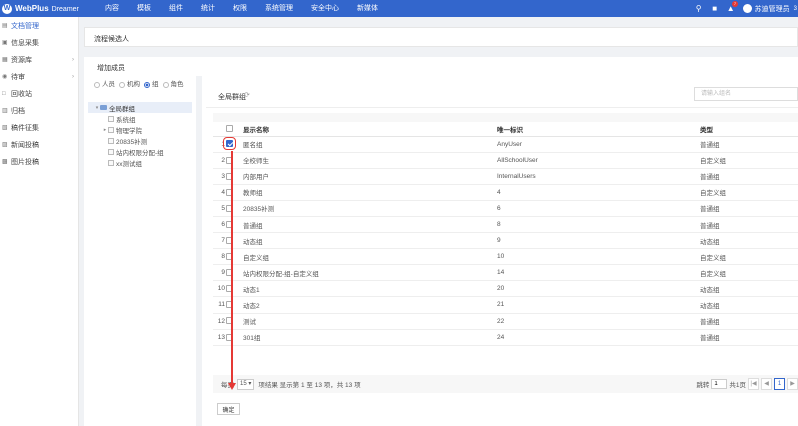  Describe the element at coordinates (176, 8) in the screenshot. I see `topnav-item: 组件` at that location.